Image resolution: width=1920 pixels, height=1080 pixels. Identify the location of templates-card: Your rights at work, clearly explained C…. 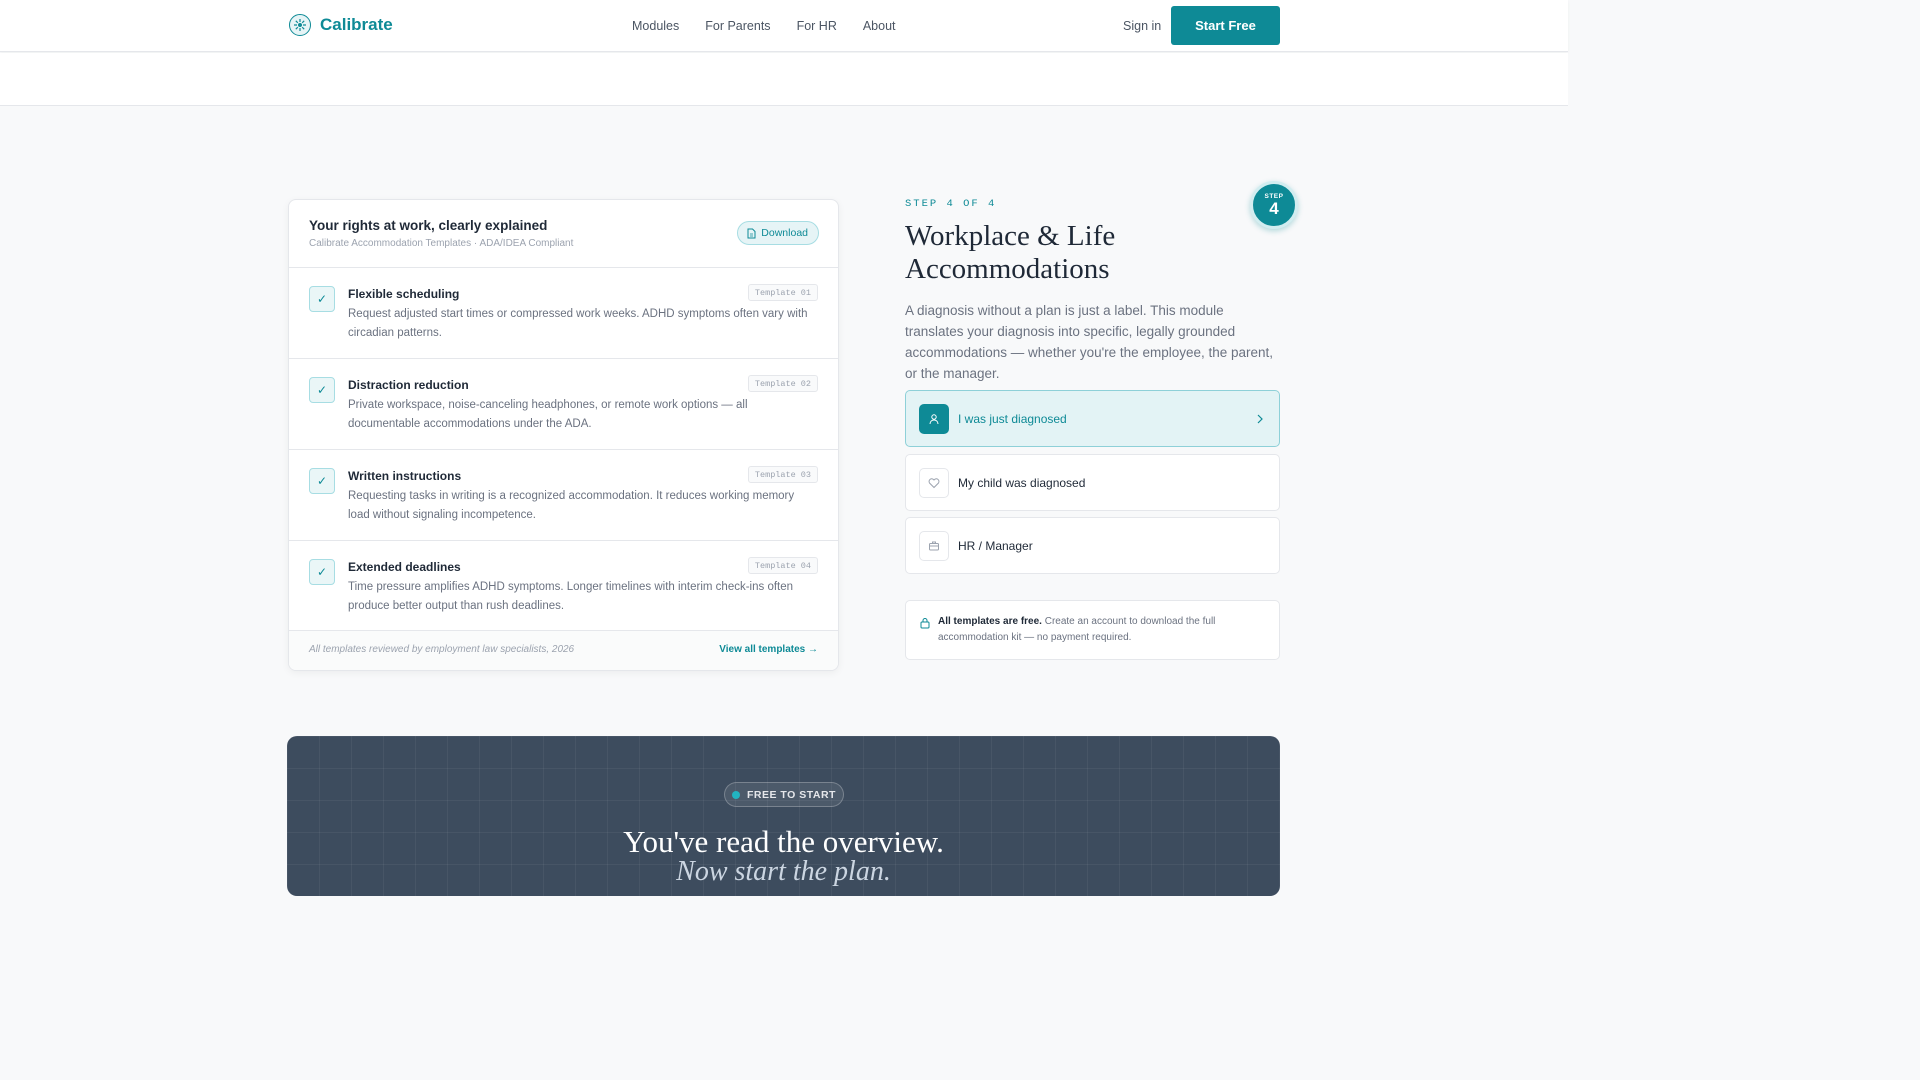
(563, 435).